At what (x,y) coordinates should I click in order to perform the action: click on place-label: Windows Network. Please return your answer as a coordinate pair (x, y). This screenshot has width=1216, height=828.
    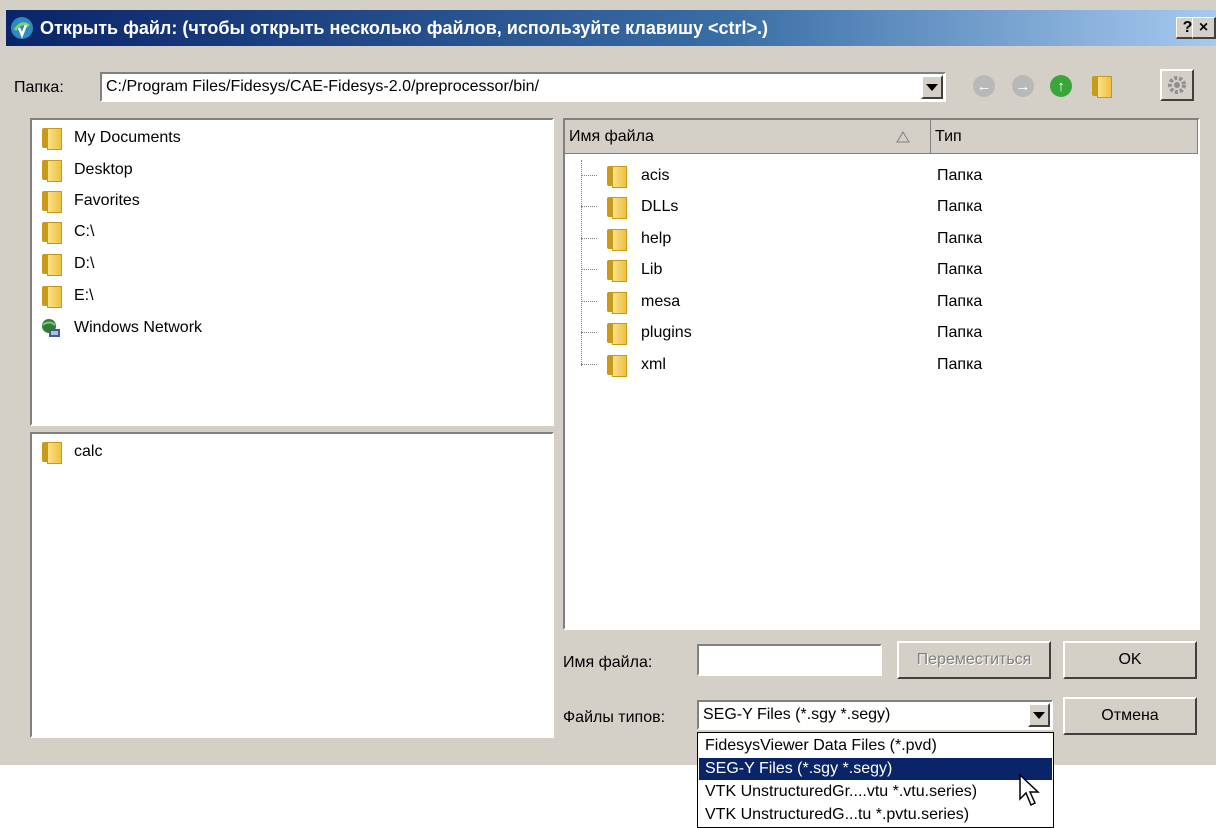
    Looking at the image, I should click on (138, 327).